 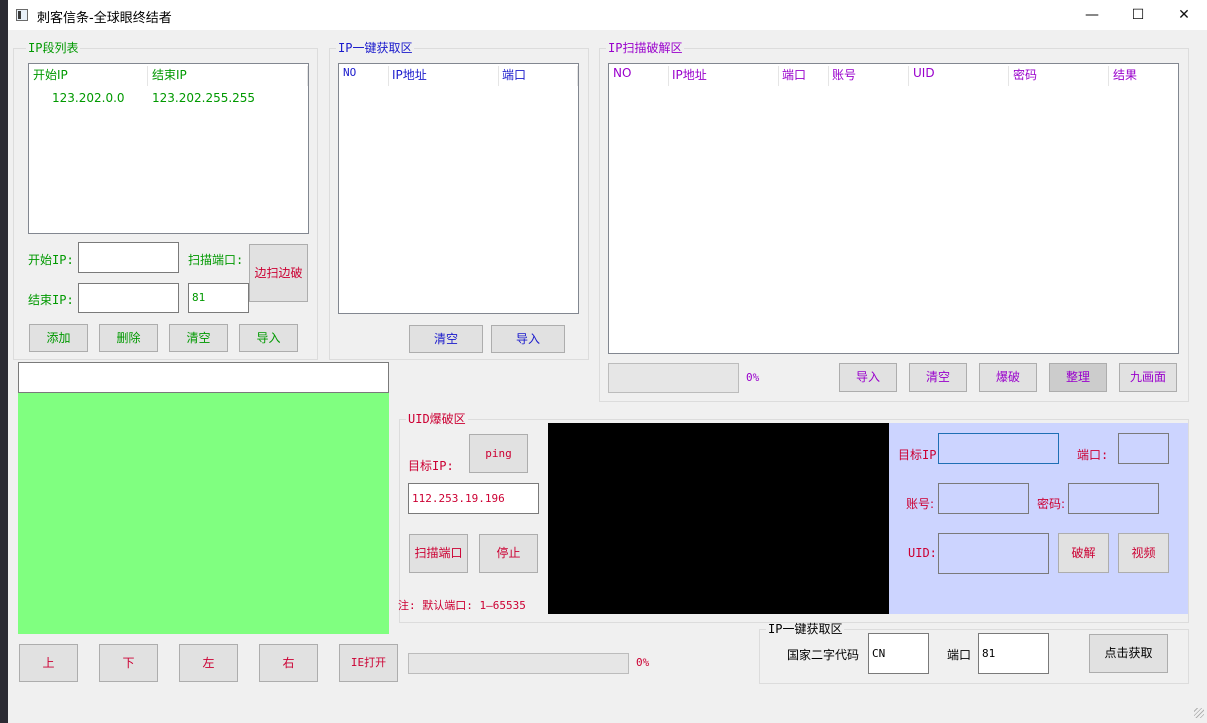 I want to click on preview-progress-text: 0%, so click(x=643, y=662).